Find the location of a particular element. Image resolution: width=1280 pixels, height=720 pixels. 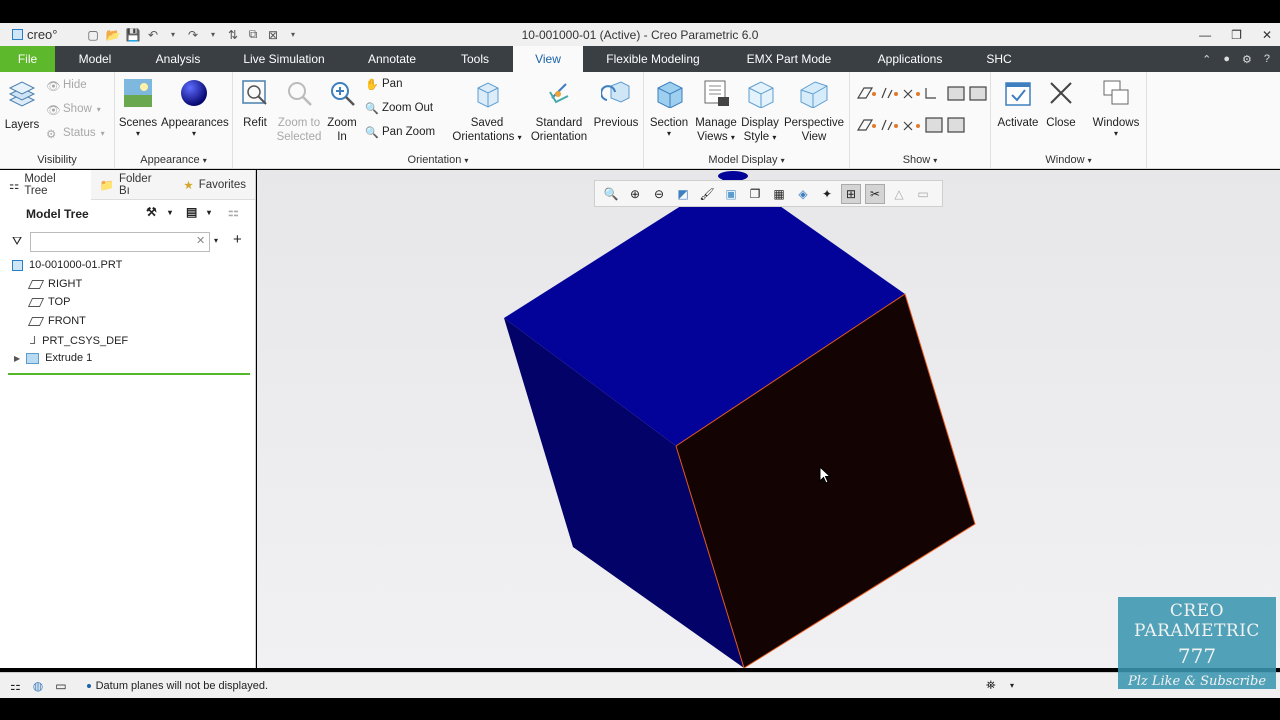

collapse-ribbon-icon: ⌃ is located at coordinates (1206, 59).